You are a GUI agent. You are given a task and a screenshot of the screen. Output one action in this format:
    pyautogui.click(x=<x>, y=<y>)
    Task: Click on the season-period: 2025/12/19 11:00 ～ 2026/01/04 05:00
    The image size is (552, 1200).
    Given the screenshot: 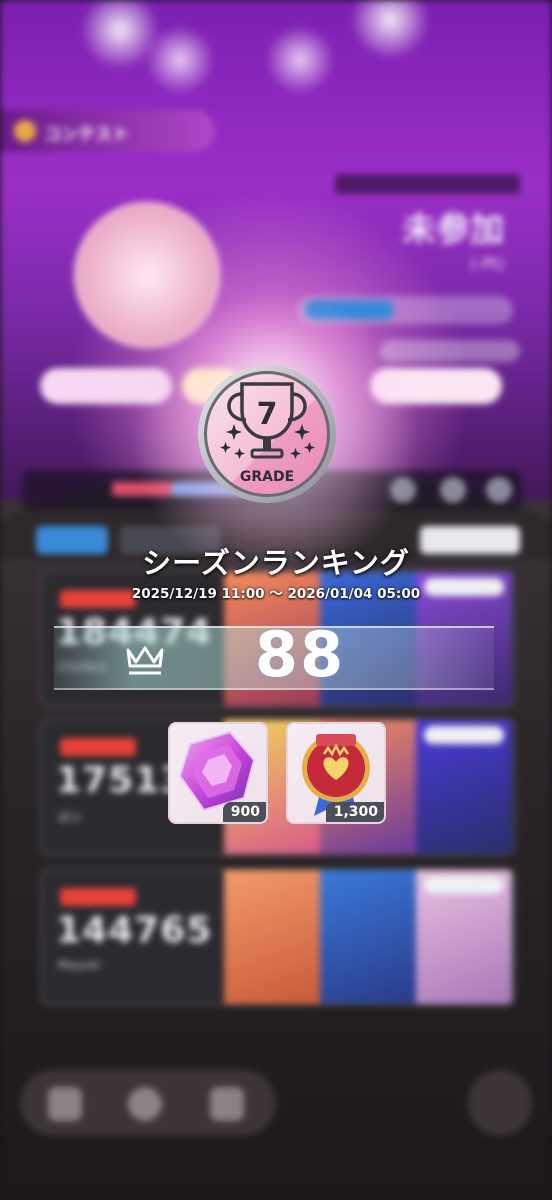 What is the action you would take?
    pyautogui.click(x=276, y=594)
    